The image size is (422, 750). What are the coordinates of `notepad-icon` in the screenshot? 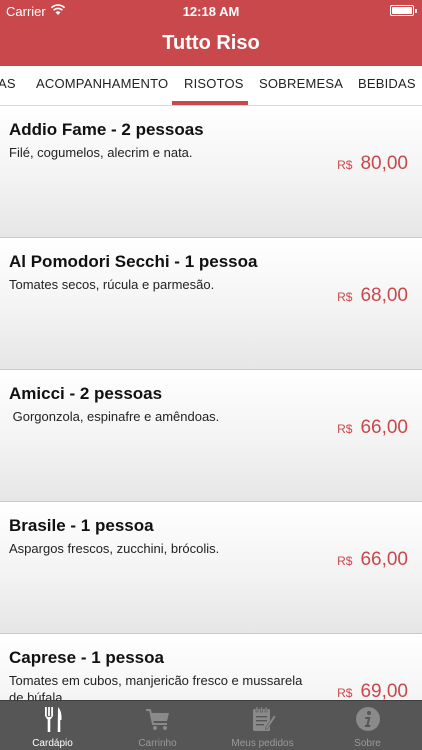 It's located at (264, 718).